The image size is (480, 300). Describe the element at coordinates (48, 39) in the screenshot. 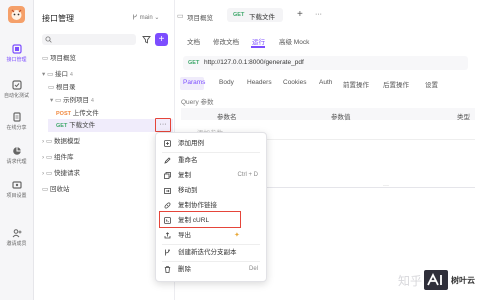

I see `search-icon` at that location.